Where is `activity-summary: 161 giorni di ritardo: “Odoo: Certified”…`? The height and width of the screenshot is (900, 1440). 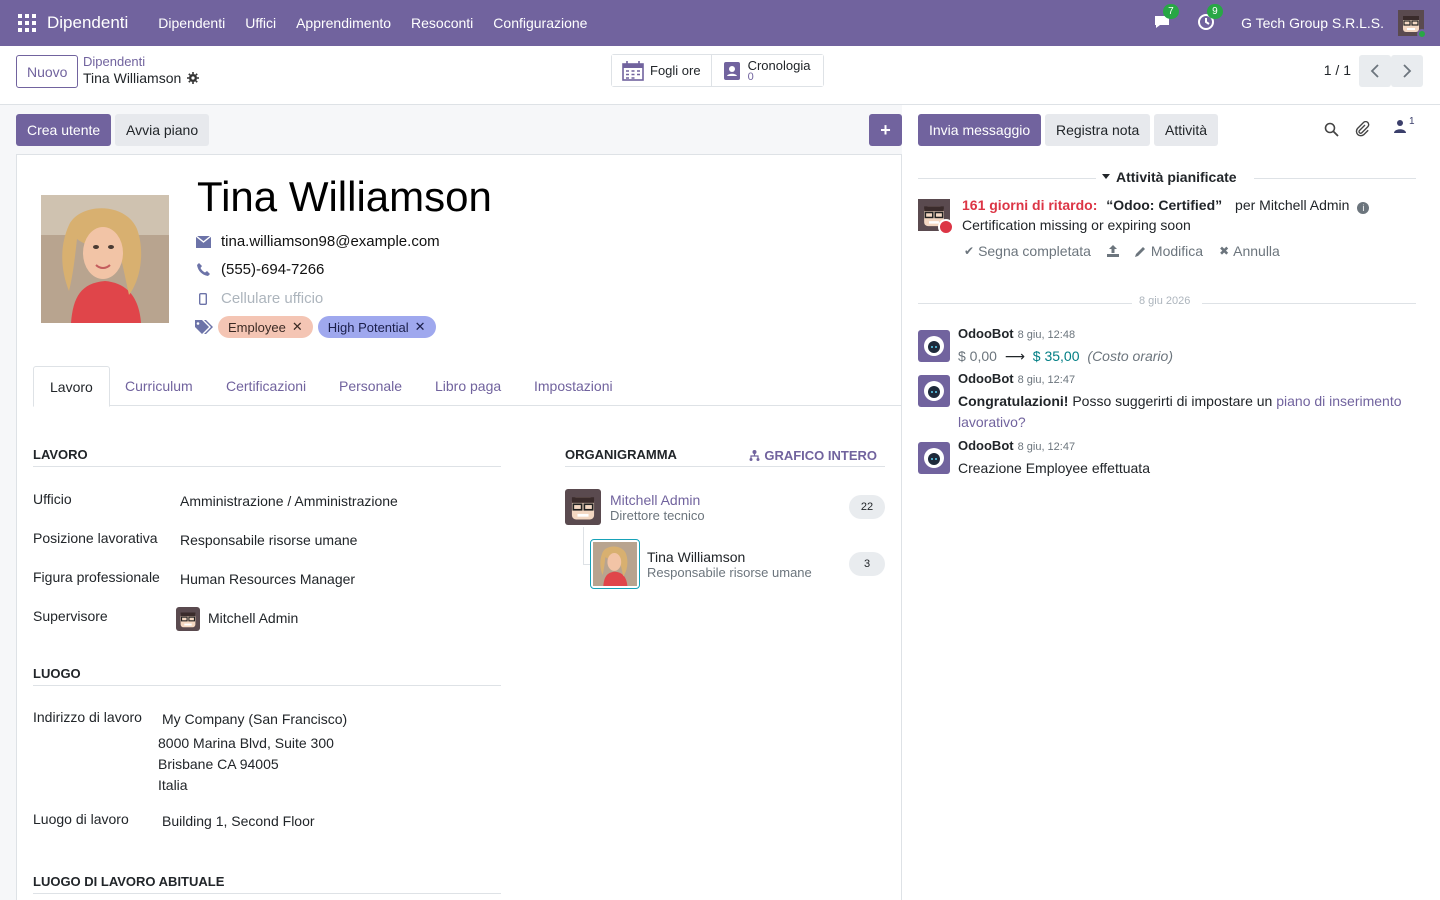 activity-summary: 161 giorni di ritardo: “Odoo: Certified”… is located at coordinates (1166, 205).